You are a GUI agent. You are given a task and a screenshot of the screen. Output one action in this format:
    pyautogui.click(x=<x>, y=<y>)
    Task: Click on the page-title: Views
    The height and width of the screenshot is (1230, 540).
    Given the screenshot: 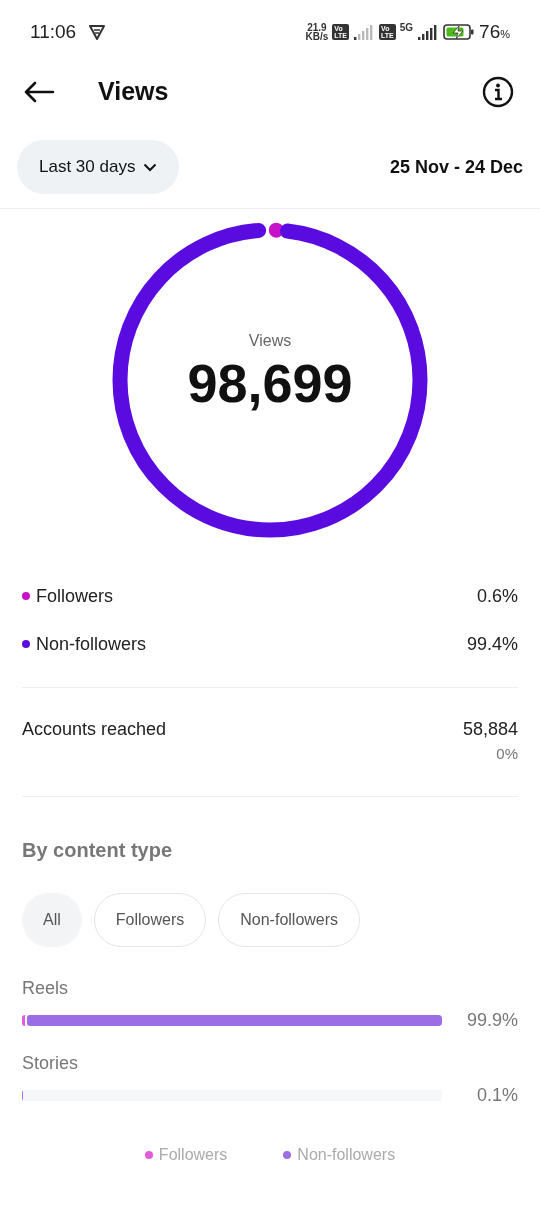 What is the action you would take?
    pyautogui.click(x=133, y=92)
    